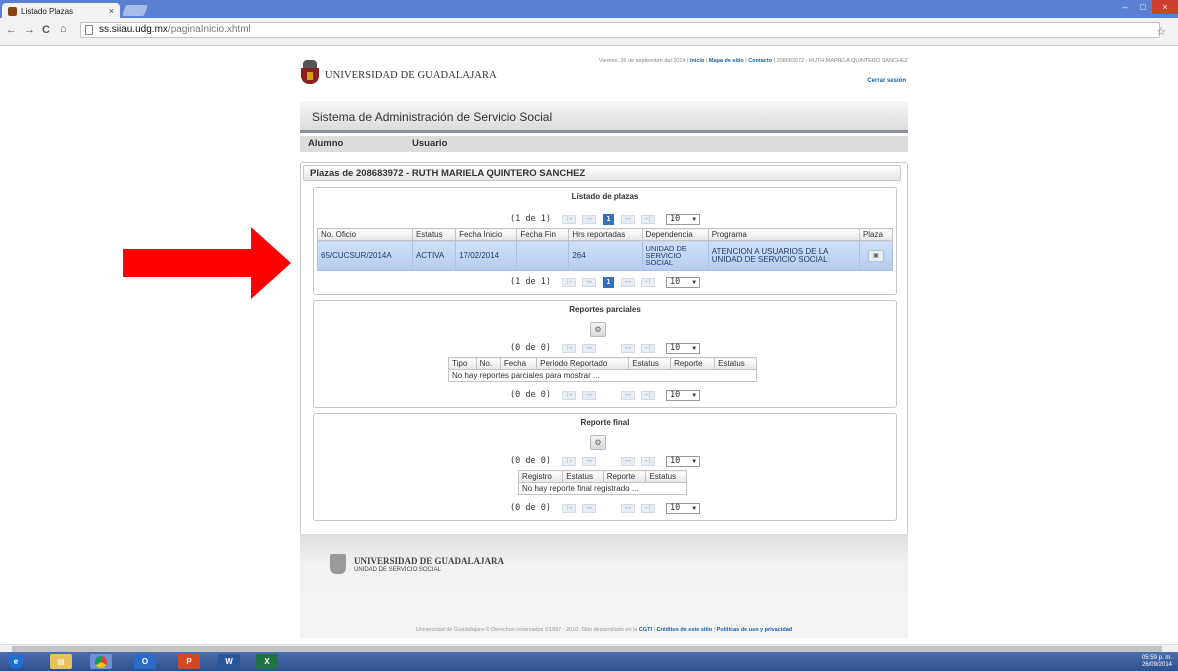 Image resolution: width=1178 pixels, height=671 pixels. I want to click on column-header: Fecha Fin, so click(543, 234).